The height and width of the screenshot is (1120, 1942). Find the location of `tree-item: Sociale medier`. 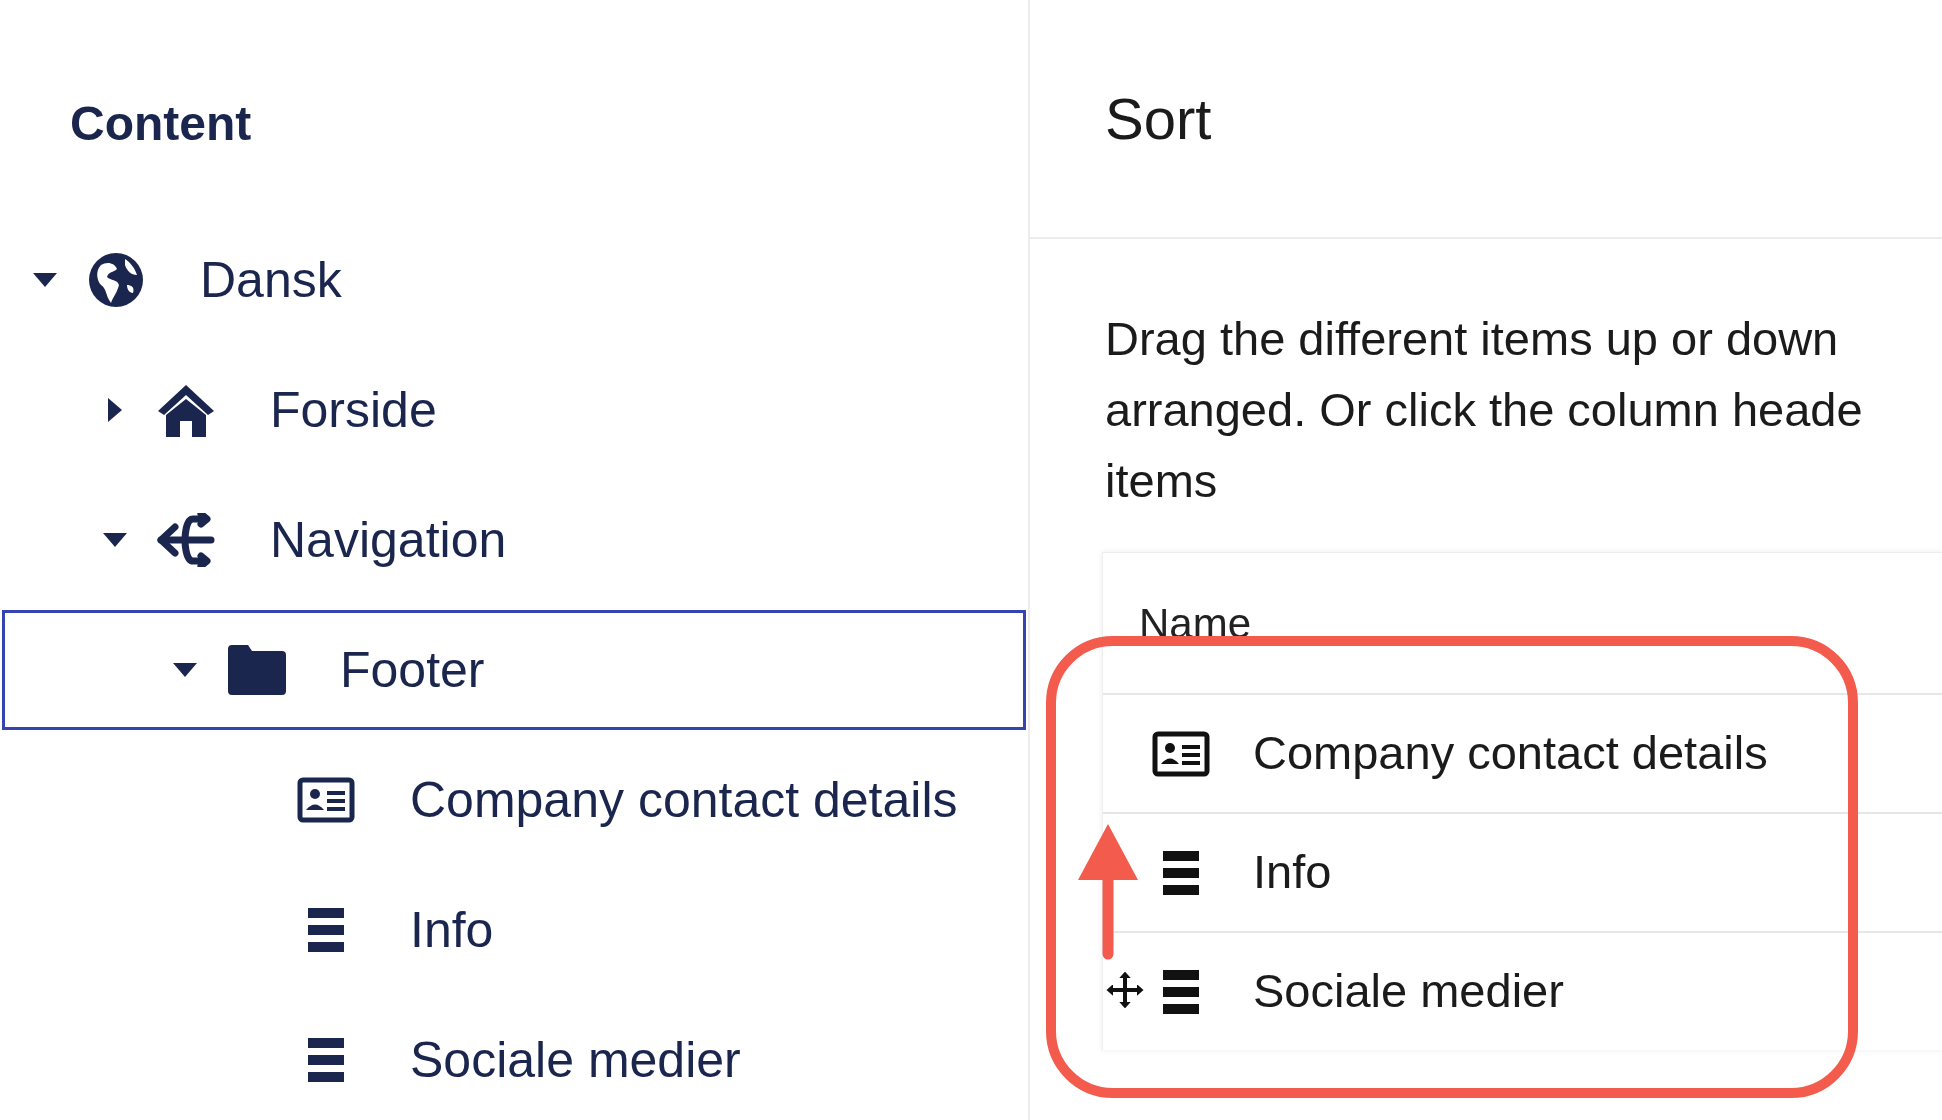

tree-item: Sociale medier is located at coordinates (514, 1060).